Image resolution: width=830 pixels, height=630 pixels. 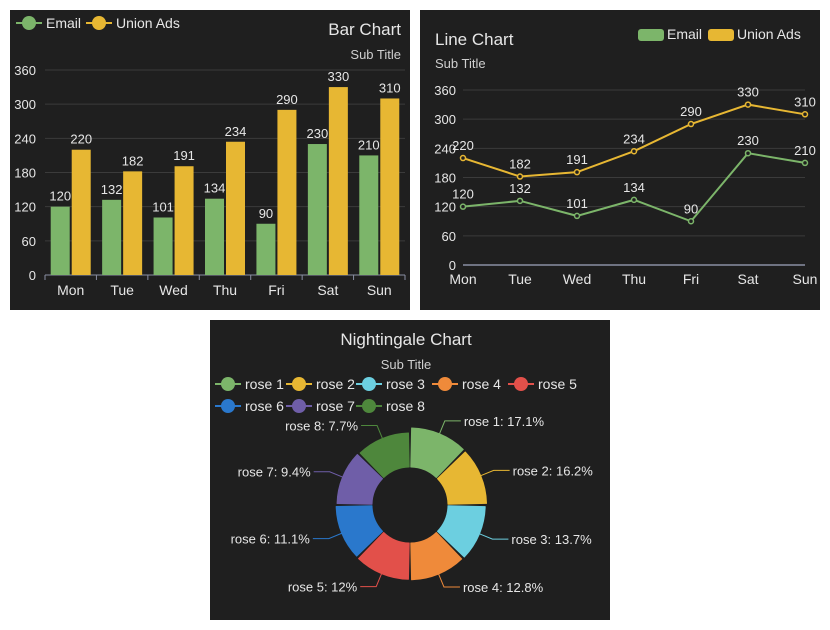 What do you see at coordinates (445, 178) in the screenshot?
I see `y-tick-label: 180` at bounding box center [445, 178].